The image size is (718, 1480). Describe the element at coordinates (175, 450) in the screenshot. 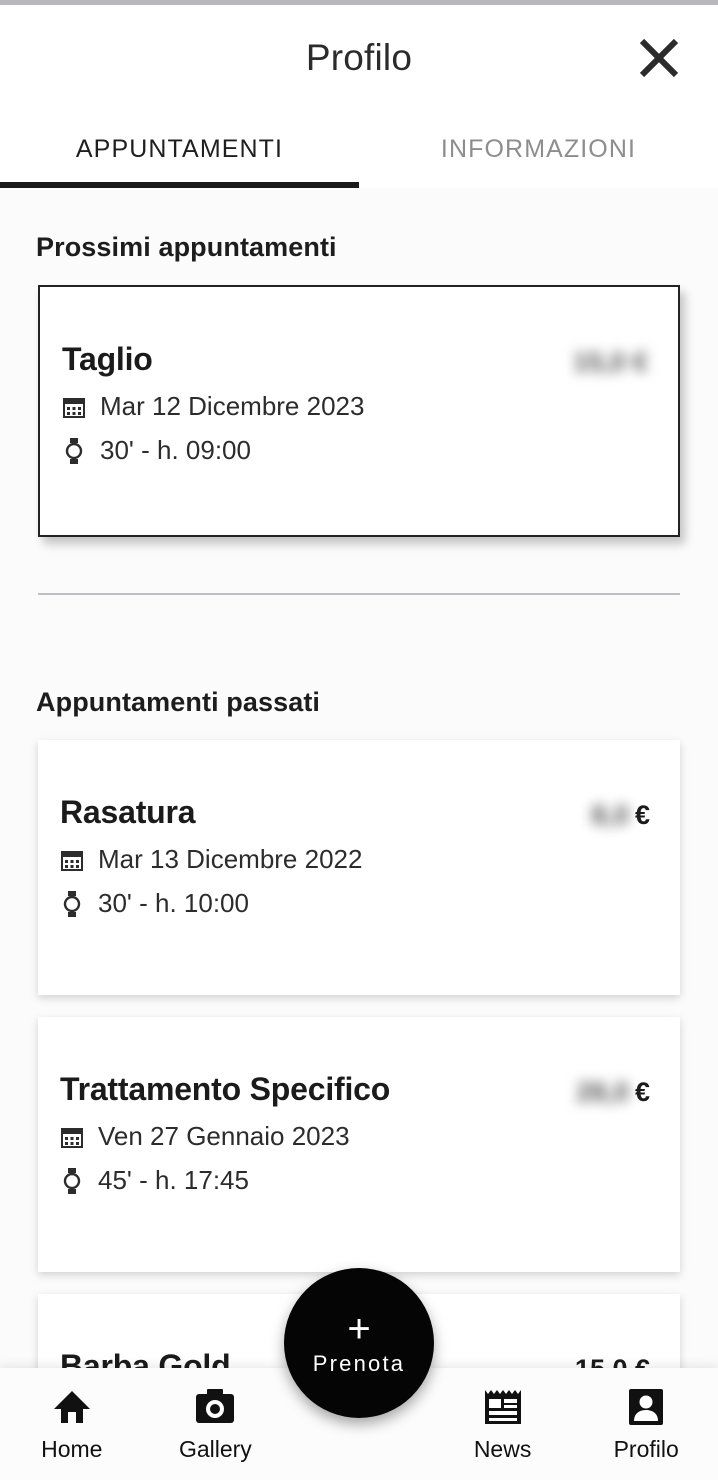

I see `appointment-duration-time: 30' - h. 09:00` at that location.